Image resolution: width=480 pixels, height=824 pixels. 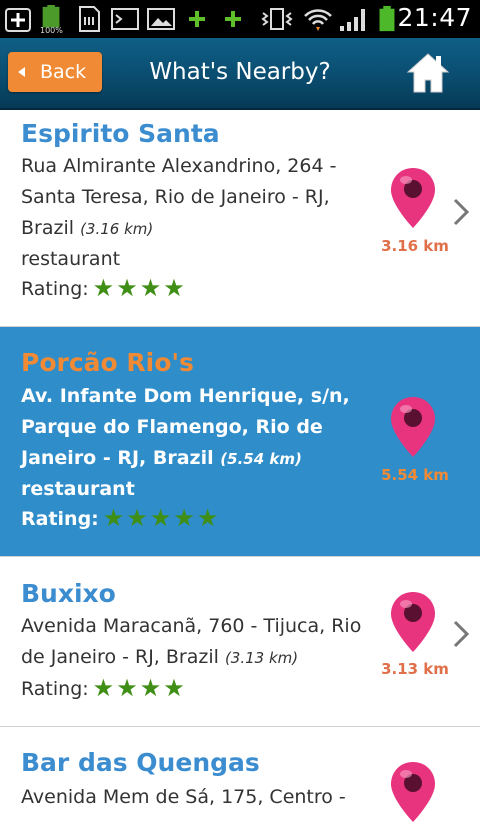 What do you see at coordinates (387, 18) in the screenshot?
I see `battery-icon` at bounding box center [387, 18].